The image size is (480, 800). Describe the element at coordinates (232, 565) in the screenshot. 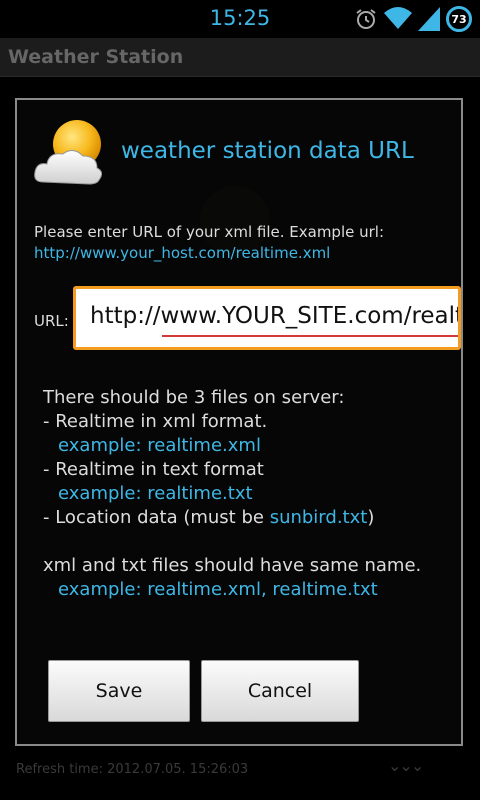

I see `same-name-note: xml and txt files should have same name.` at that location.